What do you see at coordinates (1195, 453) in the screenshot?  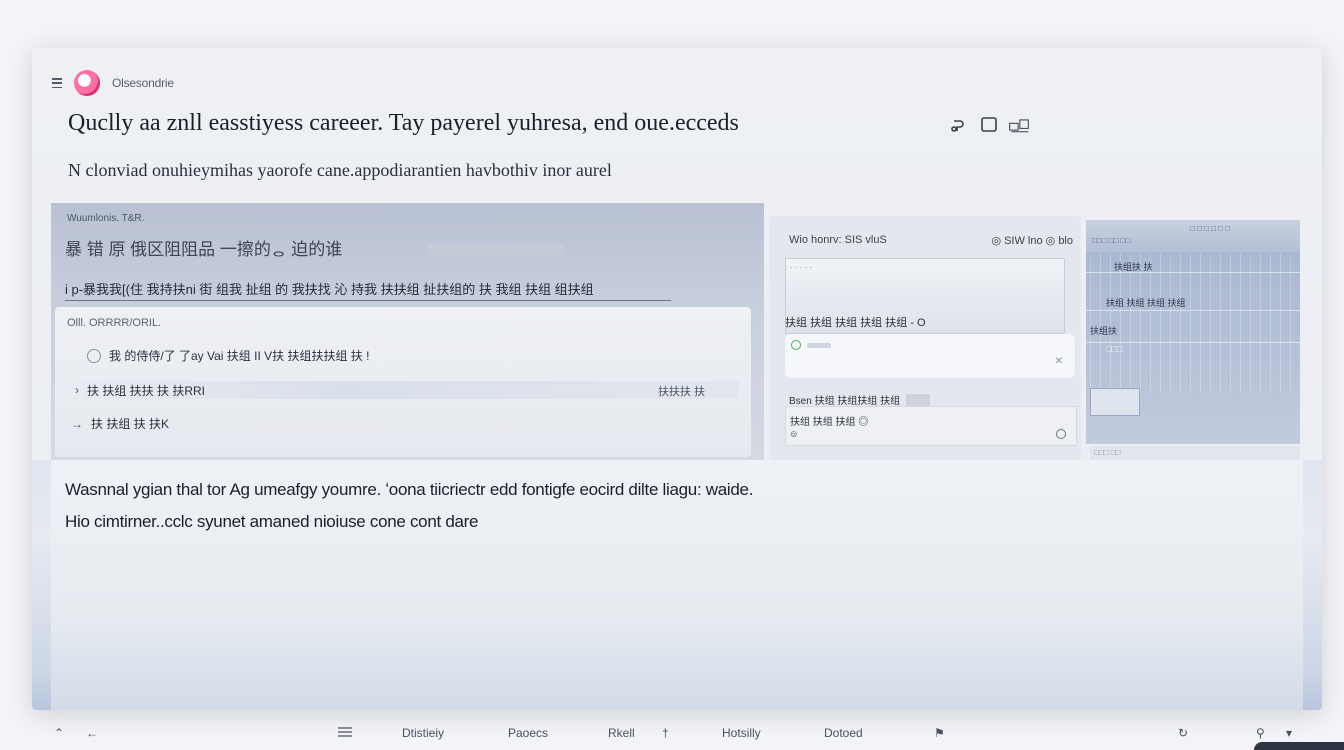 I see `right-panel-footer: □□□ □□` at bounding box center [1195, 453].